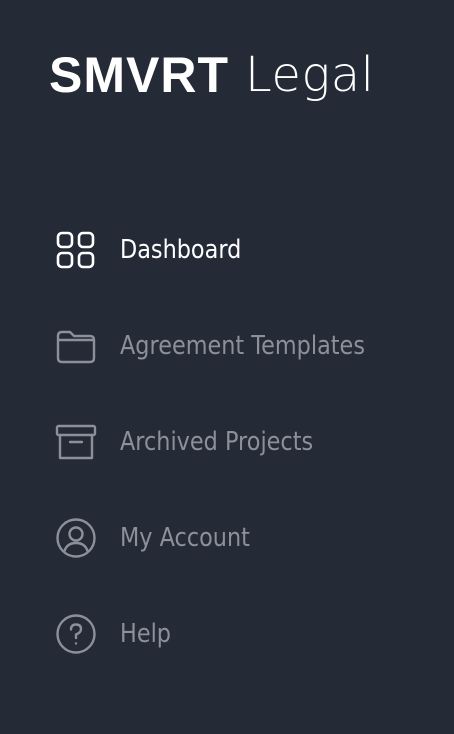 Image resolution: width=454 pixels, height=734 pixels. Describe the element at coordinates (181, 250) in the screenshot. I see `sidebar-item-label: Dashboard` at that location.